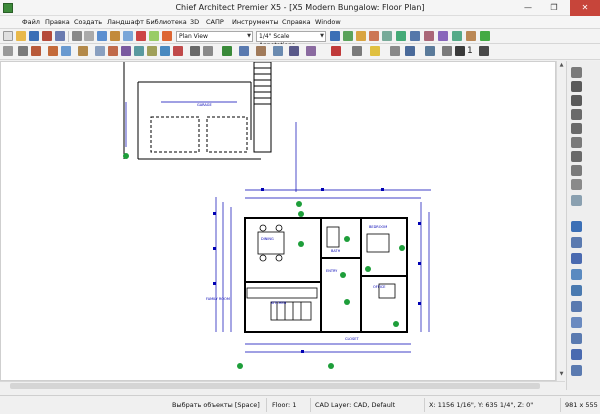  Describe the element at coordinates (554, 8) in the screenshot. I see `maximize-button: ❐` at that location.